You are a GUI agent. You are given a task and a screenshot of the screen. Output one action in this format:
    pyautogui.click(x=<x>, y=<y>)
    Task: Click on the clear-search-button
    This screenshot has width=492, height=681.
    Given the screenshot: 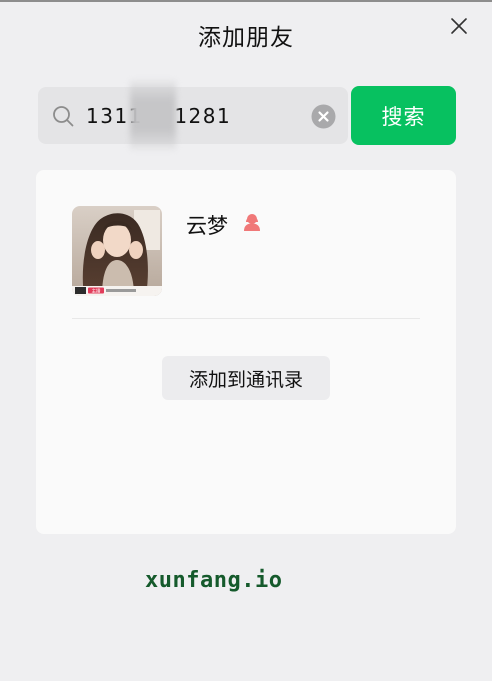 What is the action you would take?
    pyautogui.click(x=323, y=116)
    